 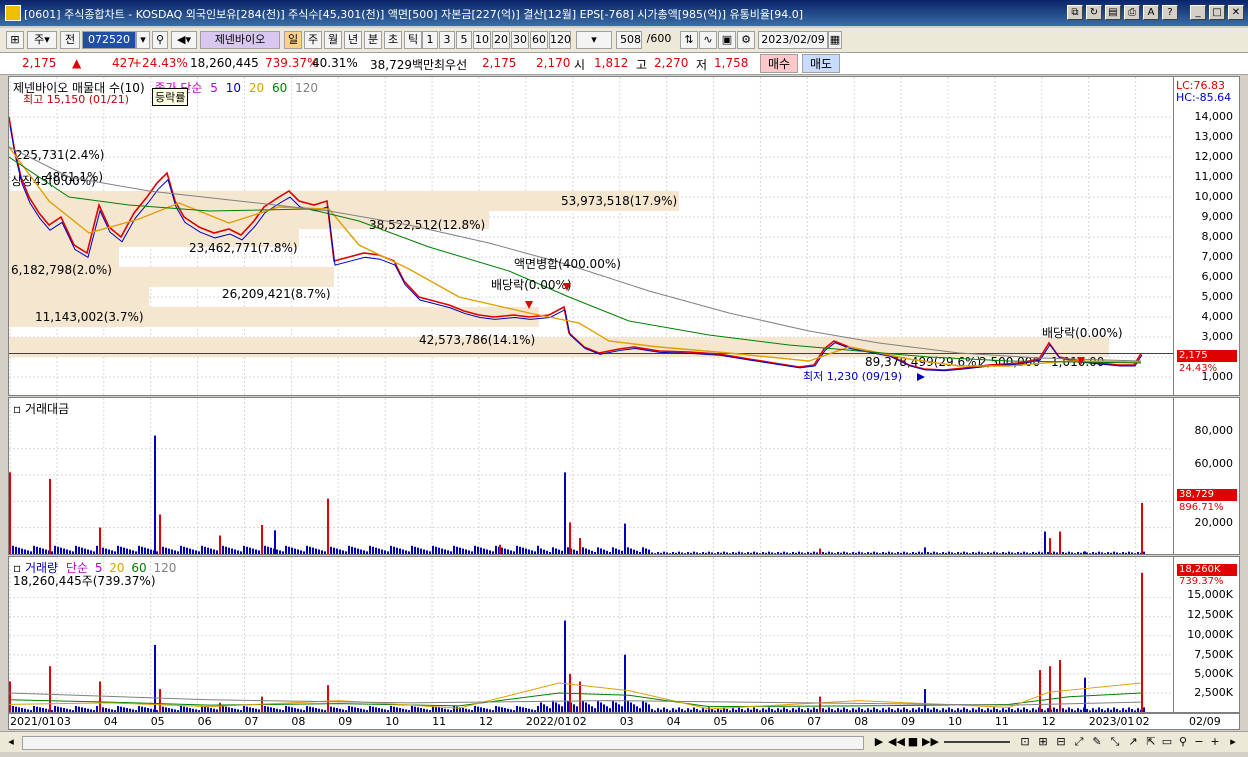 I want to click on date-tick: 12, so click(x=486, y=721).